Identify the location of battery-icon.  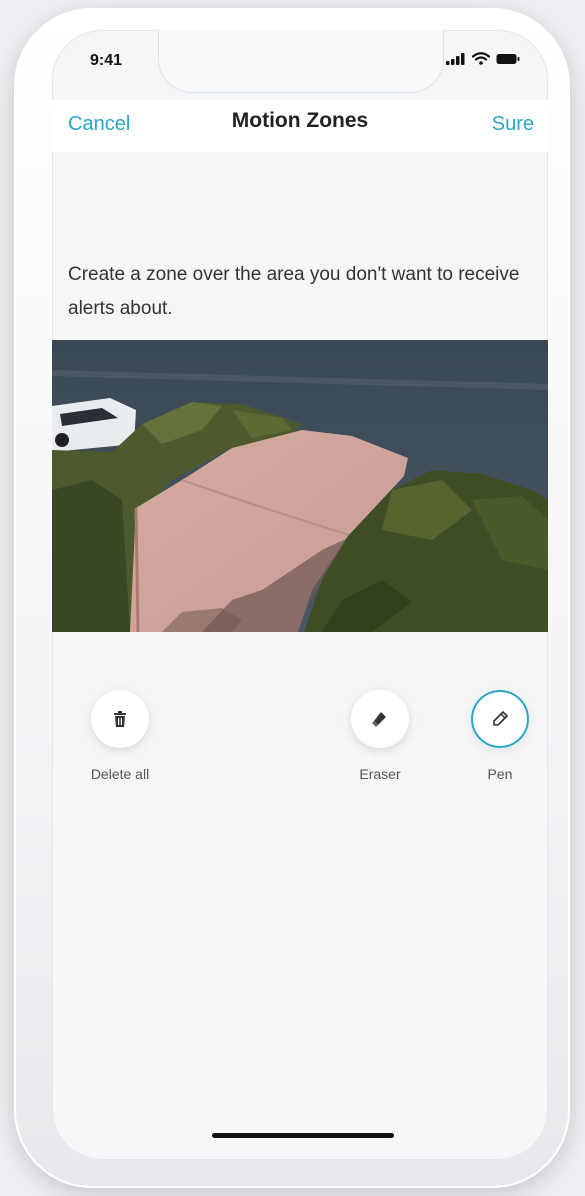
(508, 59).